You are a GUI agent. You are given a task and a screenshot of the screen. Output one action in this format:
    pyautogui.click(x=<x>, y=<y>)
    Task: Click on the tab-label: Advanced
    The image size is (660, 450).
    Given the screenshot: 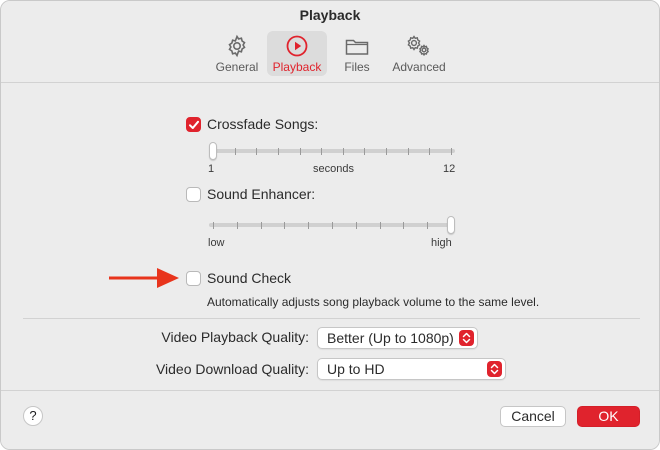 What is the action you would take?
    pyautogui.click(x=419, y=67)
    